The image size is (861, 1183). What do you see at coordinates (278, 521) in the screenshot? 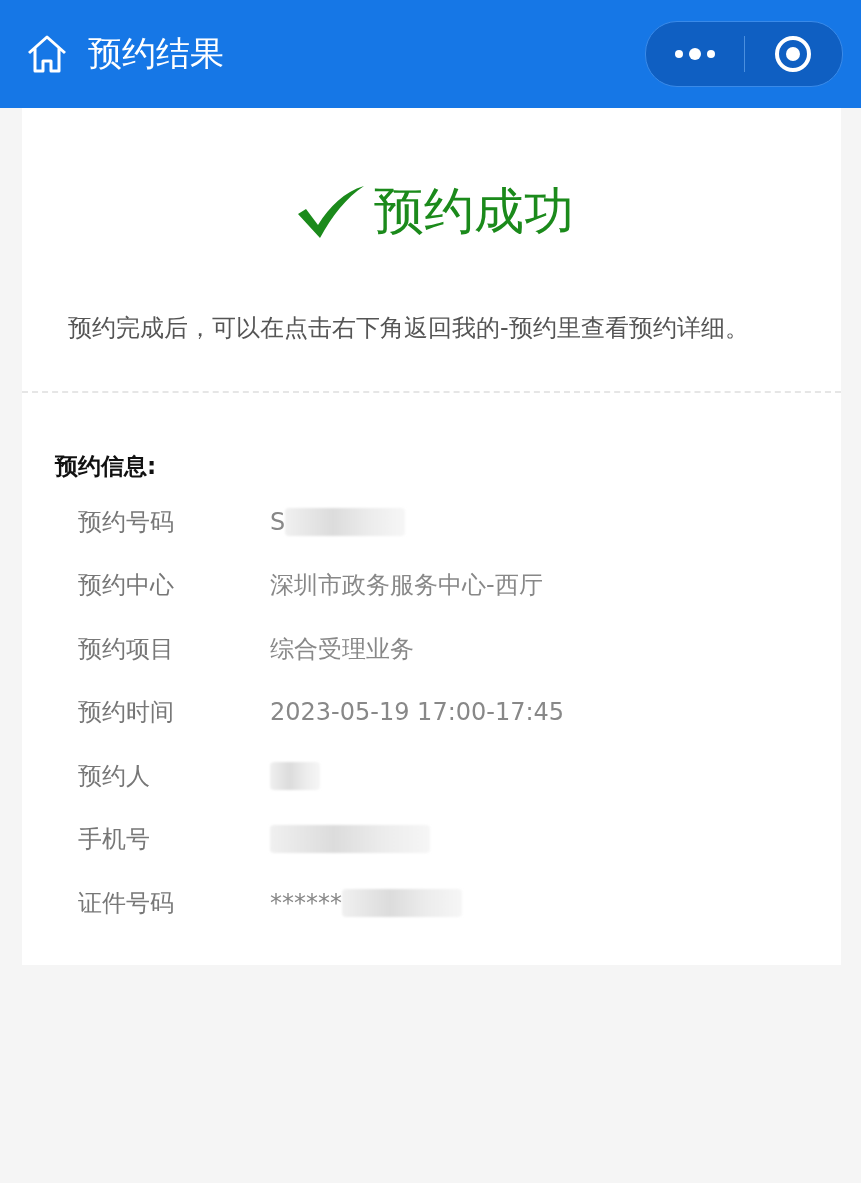
I see `field-value: S` at bounding box center [278, 521].